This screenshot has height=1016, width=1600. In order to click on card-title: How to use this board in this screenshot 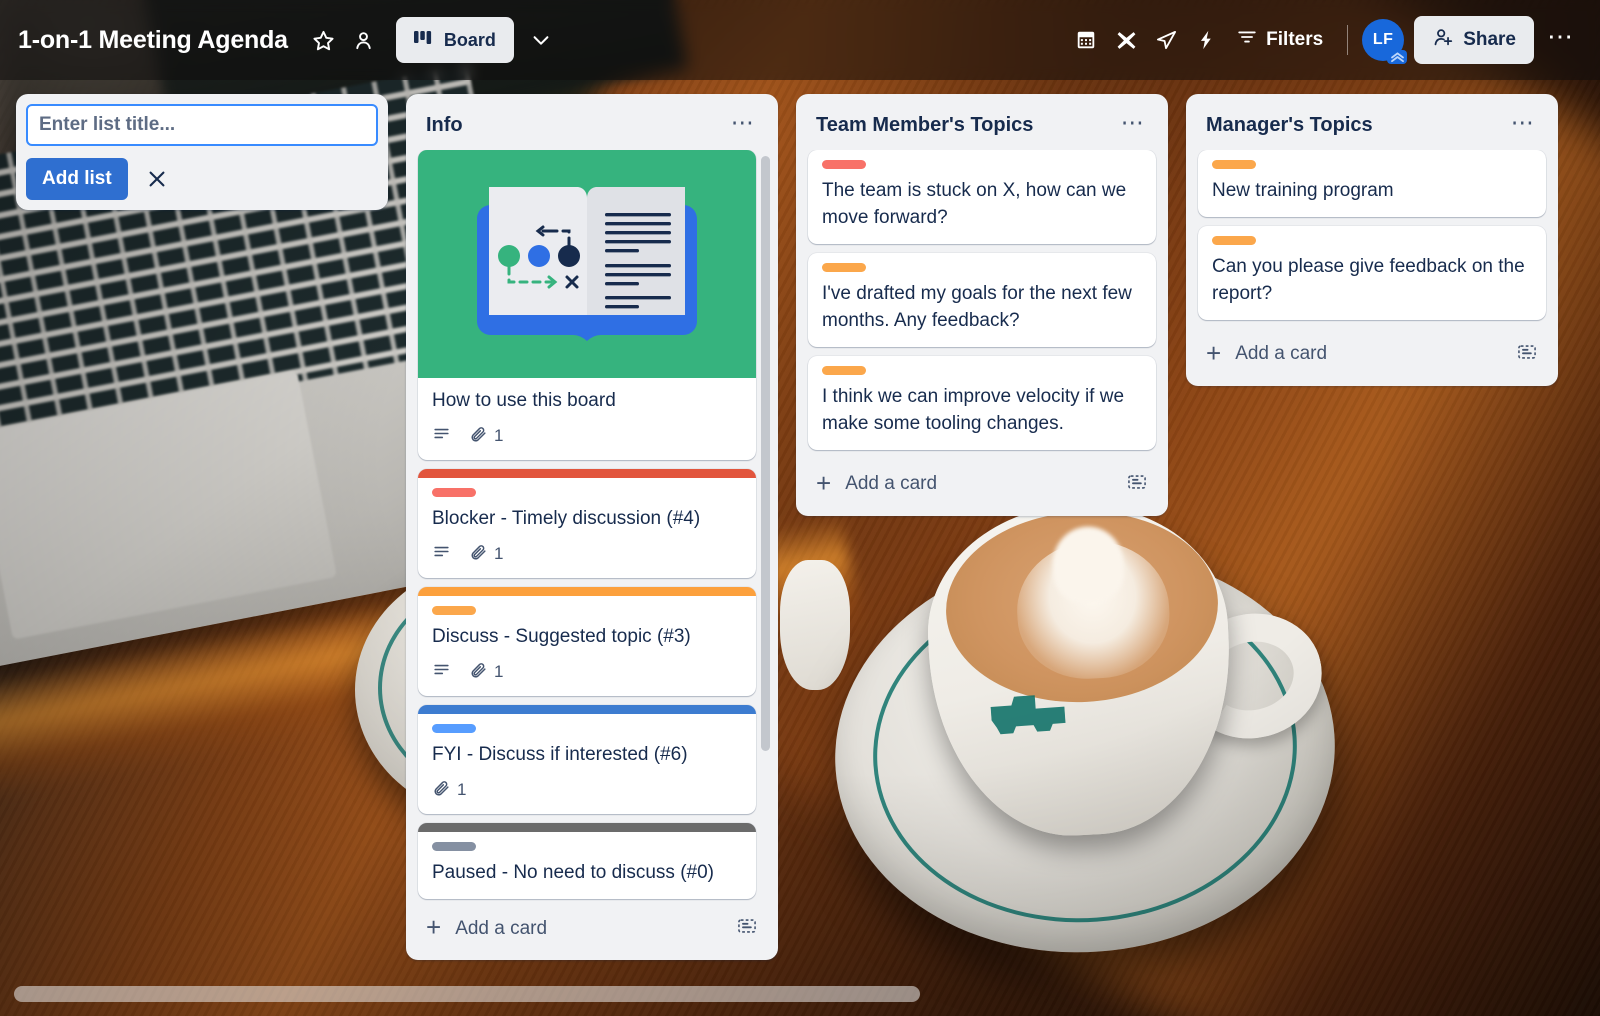, I will do `click(524, 400)`.